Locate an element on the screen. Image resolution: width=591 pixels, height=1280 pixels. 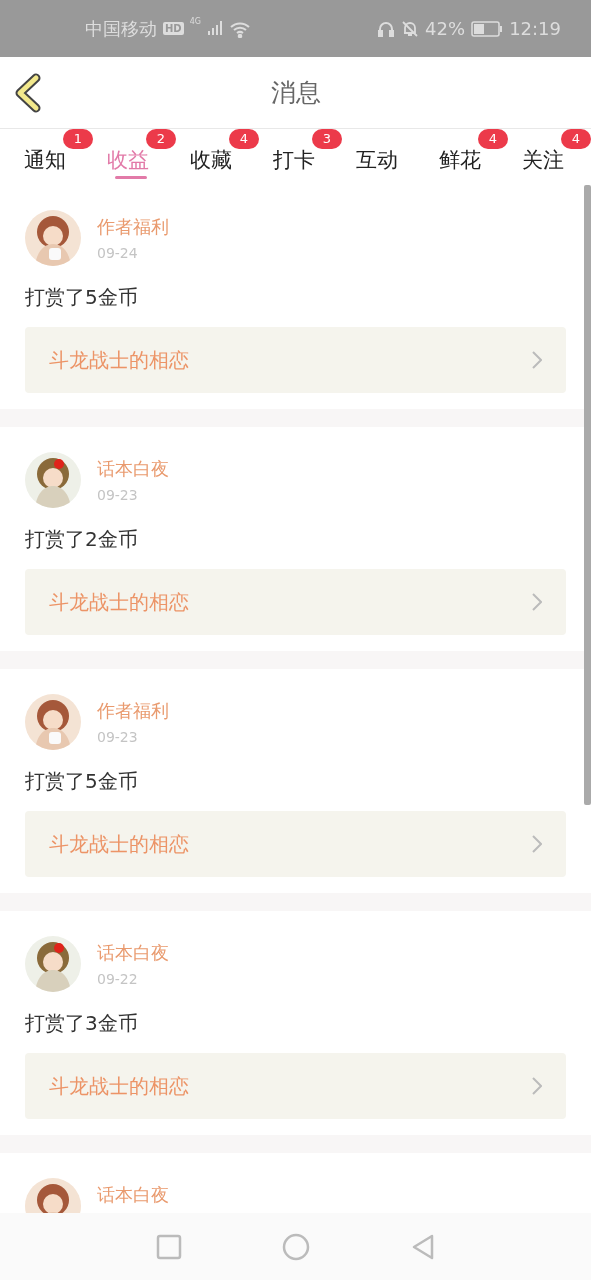
battery-icon is located at coordinates (487, 28).